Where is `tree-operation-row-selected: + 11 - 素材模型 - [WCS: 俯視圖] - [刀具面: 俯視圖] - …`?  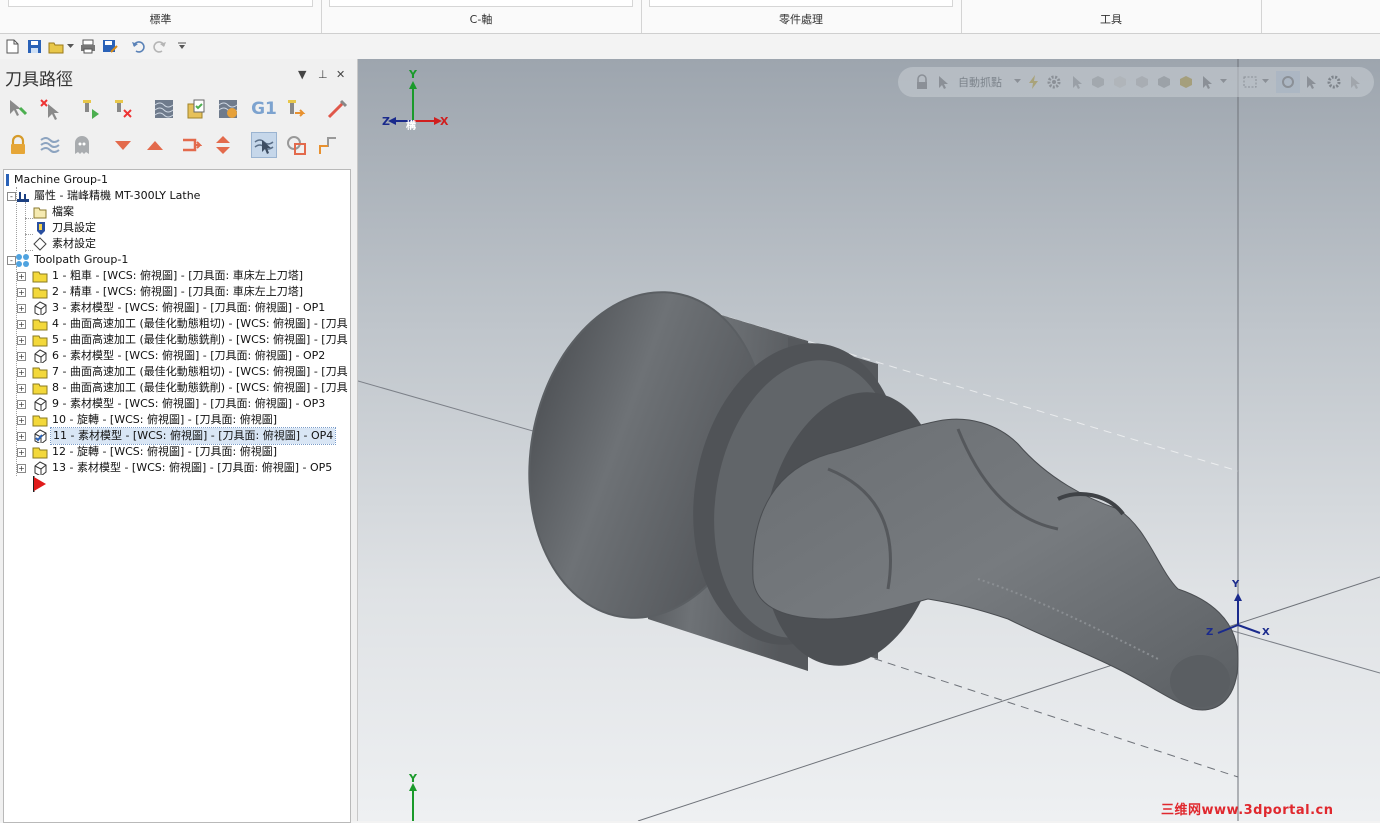
tree-operation-row-selected: + 11 - 素材模型 - [WCS: 俯視圖] - [刀具面: 俯視圖] - … is located at coordinates (177, 436).